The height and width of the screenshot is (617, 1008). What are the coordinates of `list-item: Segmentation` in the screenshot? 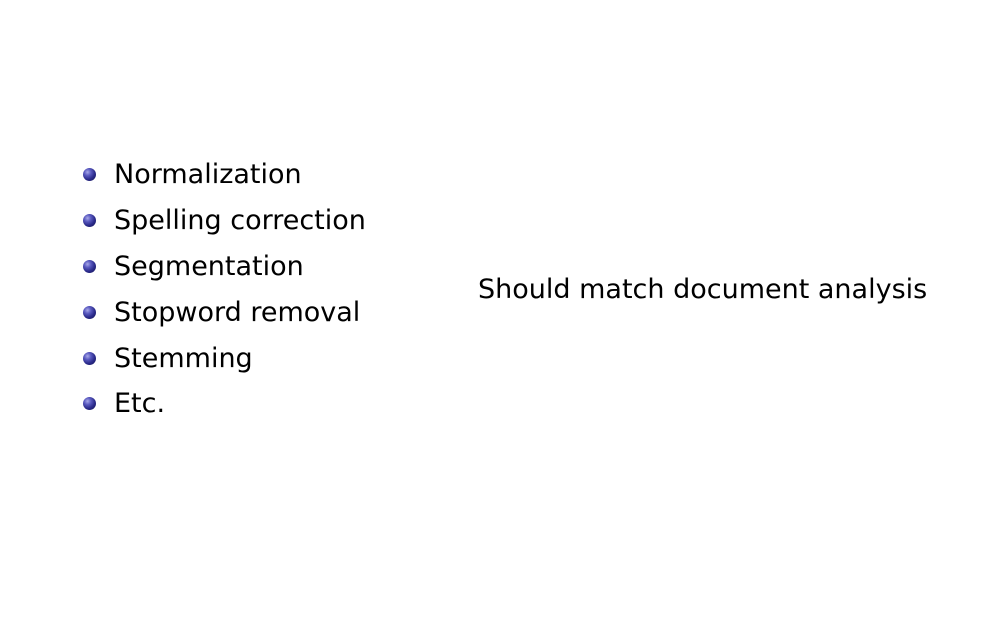 It's located at (224, 267).